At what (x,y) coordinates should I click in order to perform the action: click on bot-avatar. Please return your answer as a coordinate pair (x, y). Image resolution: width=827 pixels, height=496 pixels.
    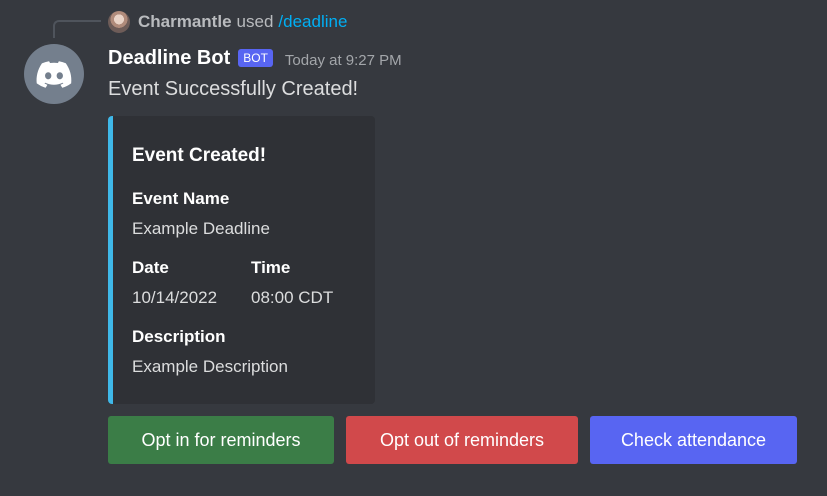
    Looking at the image, I should click on (54, 74).